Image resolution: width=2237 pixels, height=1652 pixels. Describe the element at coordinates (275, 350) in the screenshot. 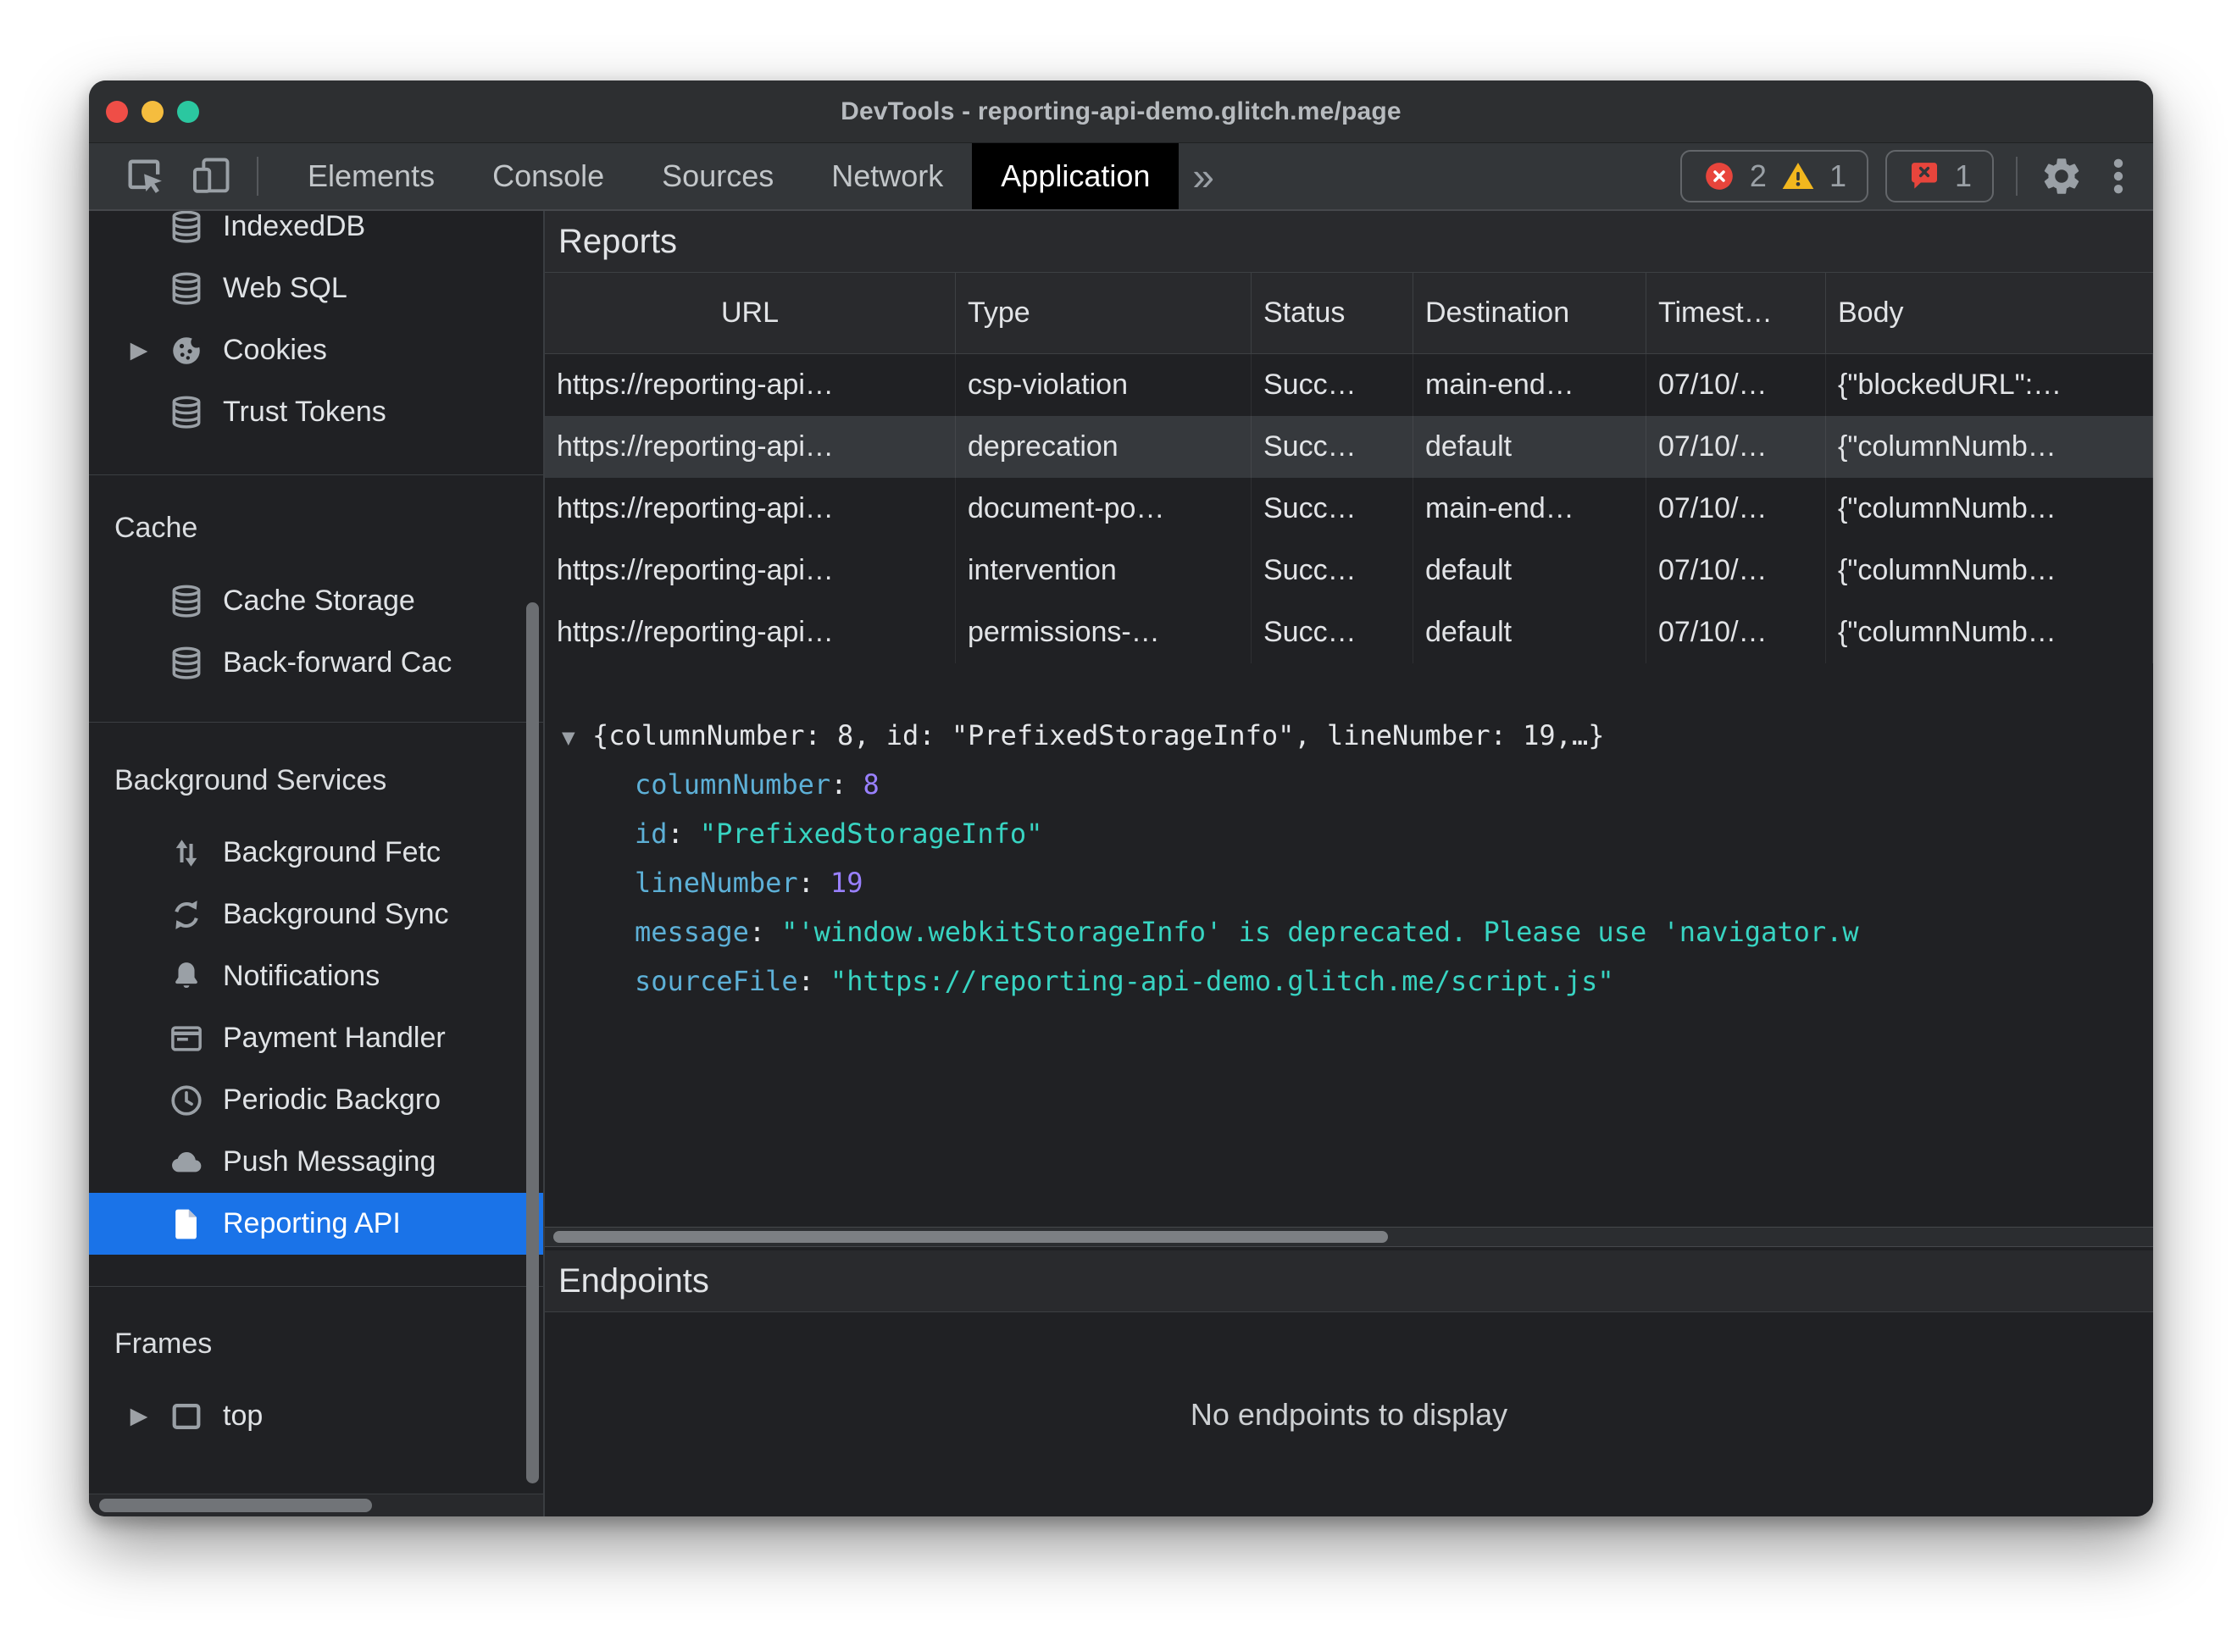

I see `sidebar-item-label: Cookies` at that location.